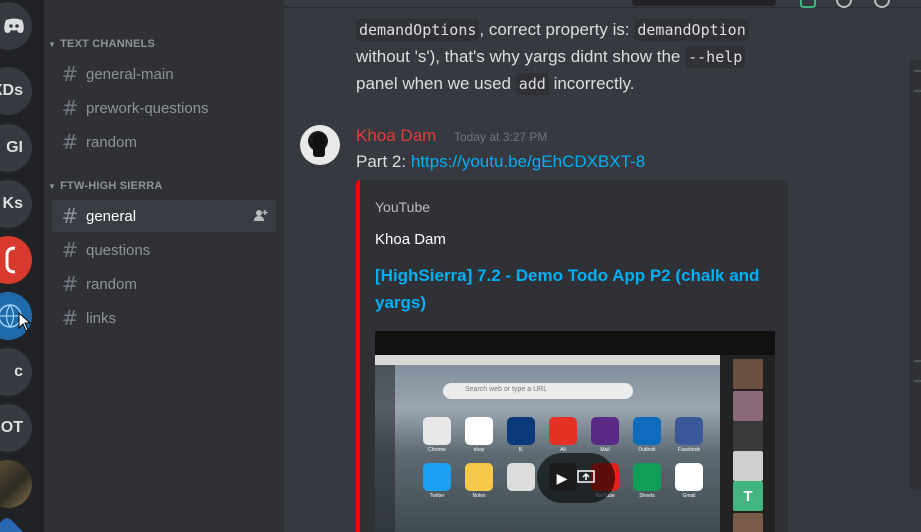 Image resolution: width=921 pixels, height=532 pixels. What do you see at coordinates (552, 30) in the screenshot?
I see `message-line-1: demandOptions, correct property is` at bounding box center [552, 30].